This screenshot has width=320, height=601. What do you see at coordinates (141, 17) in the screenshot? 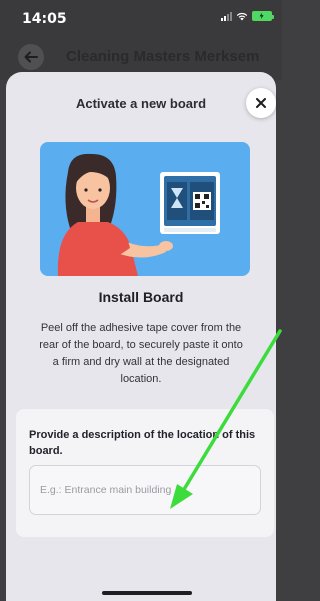
I see `status-bar: 14:05` at bounding box center [141, 17].